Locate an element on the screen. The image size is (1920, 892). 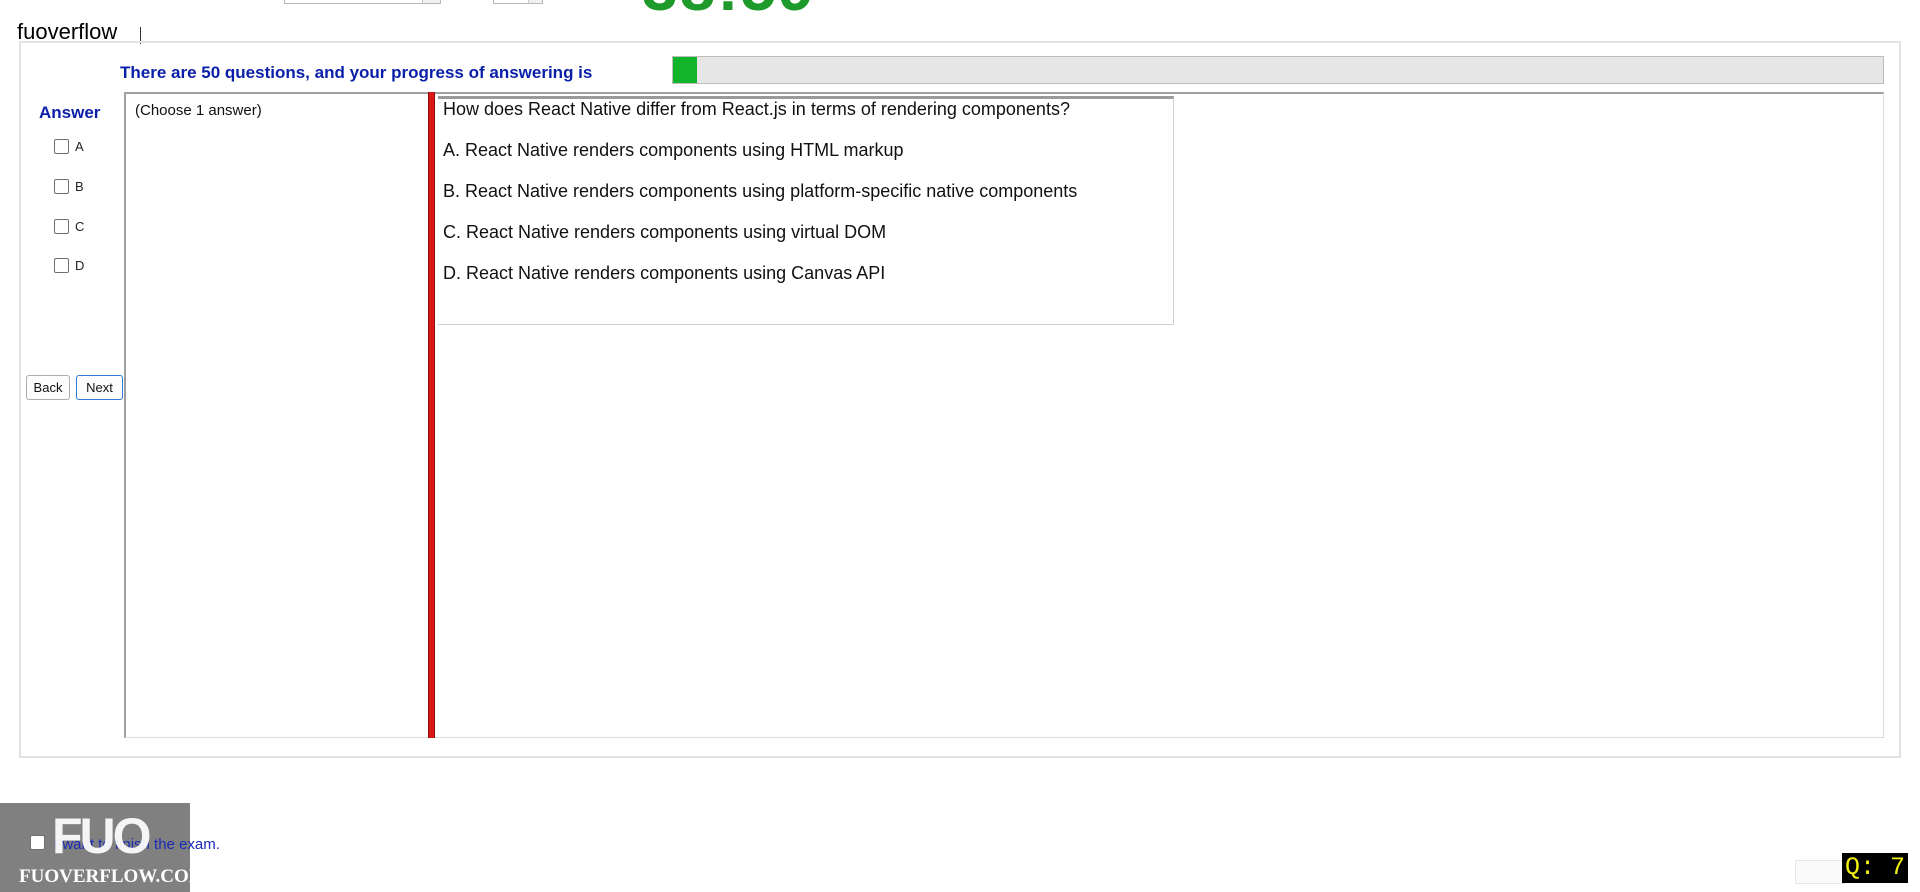
small-input-box is located at coordinates (1820, 872).